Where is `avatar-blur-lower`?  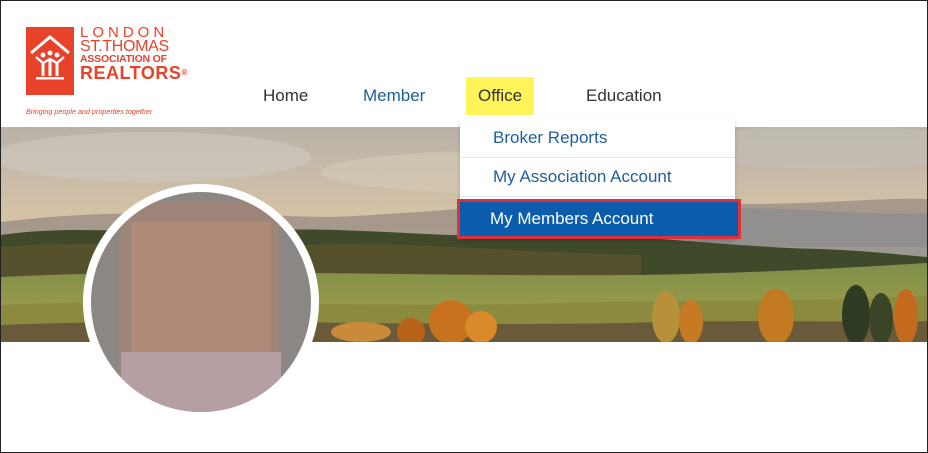
avatar-blur-lower is located at coordinates (201, 382).